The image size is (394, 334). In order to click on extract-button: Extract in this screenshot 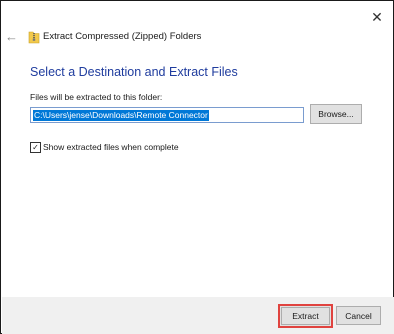, I will do `click(305, 316)`.